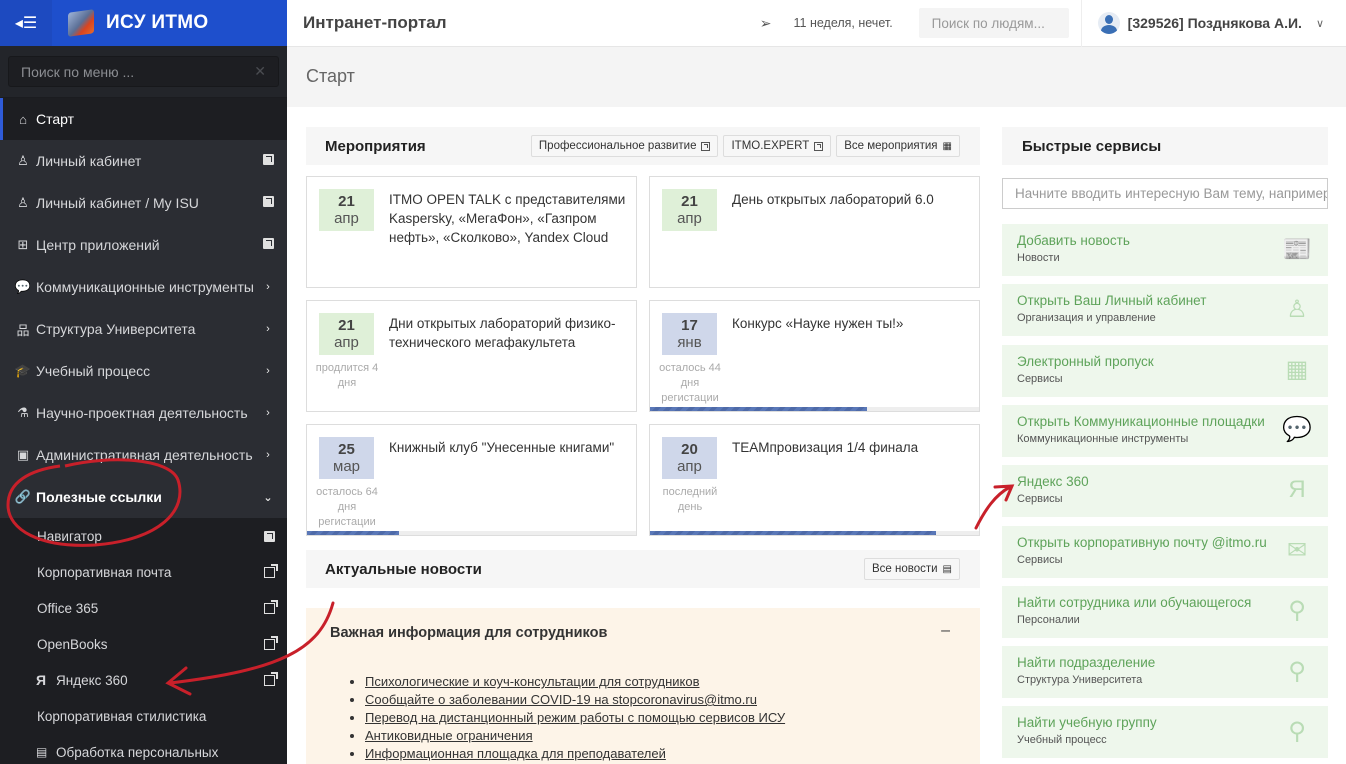 Image resolution: width=1346 pixels, height=764 pixels. What do you see at coordinates (1165, 732) in the screenshot?
I see `quick-service-card: Найти учебную группу Учебный процесс ⚲` at bounding box center [1165, 732].